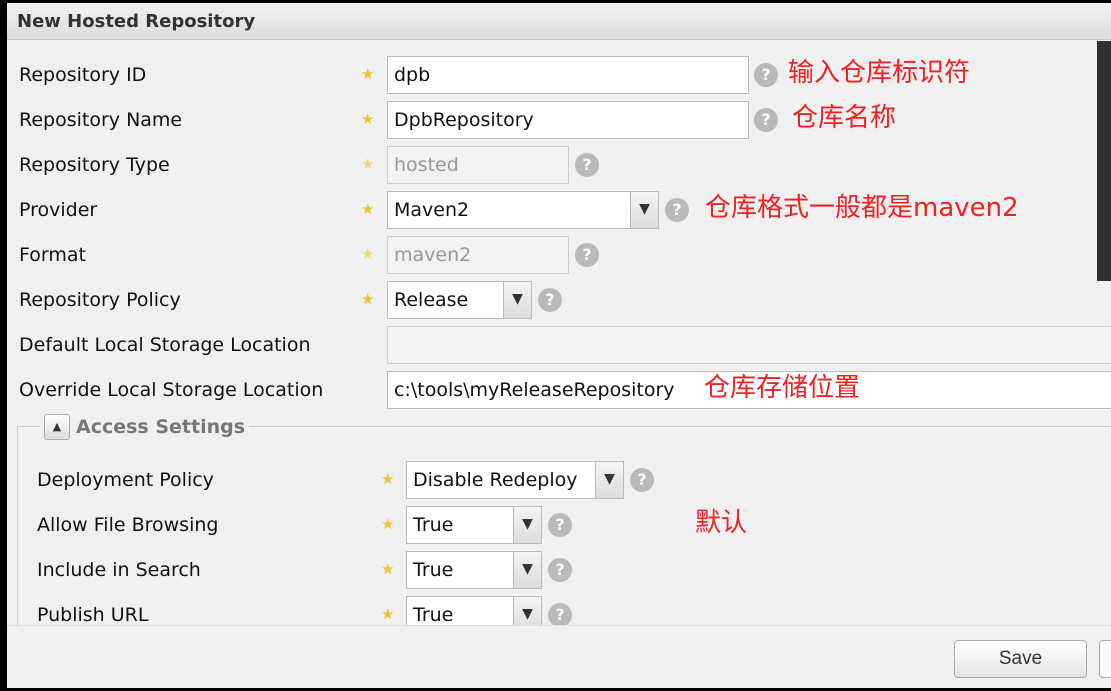  What do you see at coordinates (93, 614) in the screenshot?
I see `field-label: Publish URL` at bounding box center [93, 614].